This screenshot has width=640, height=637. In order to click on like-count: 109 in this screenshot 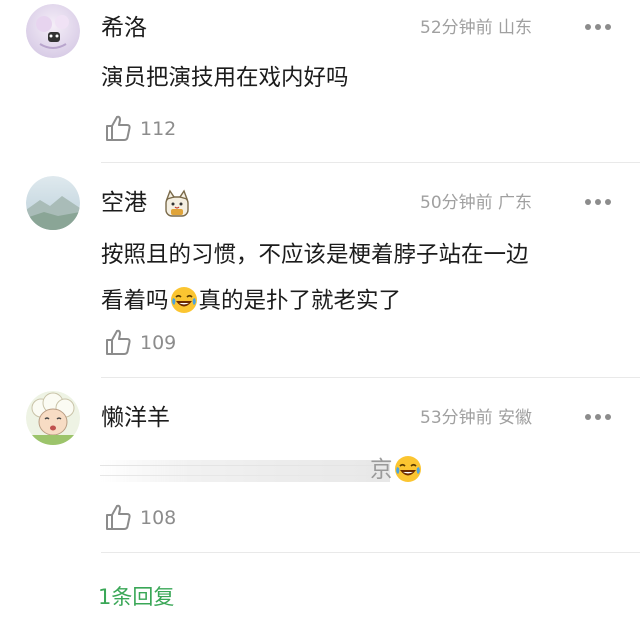, I will do `click(158, 343)`.